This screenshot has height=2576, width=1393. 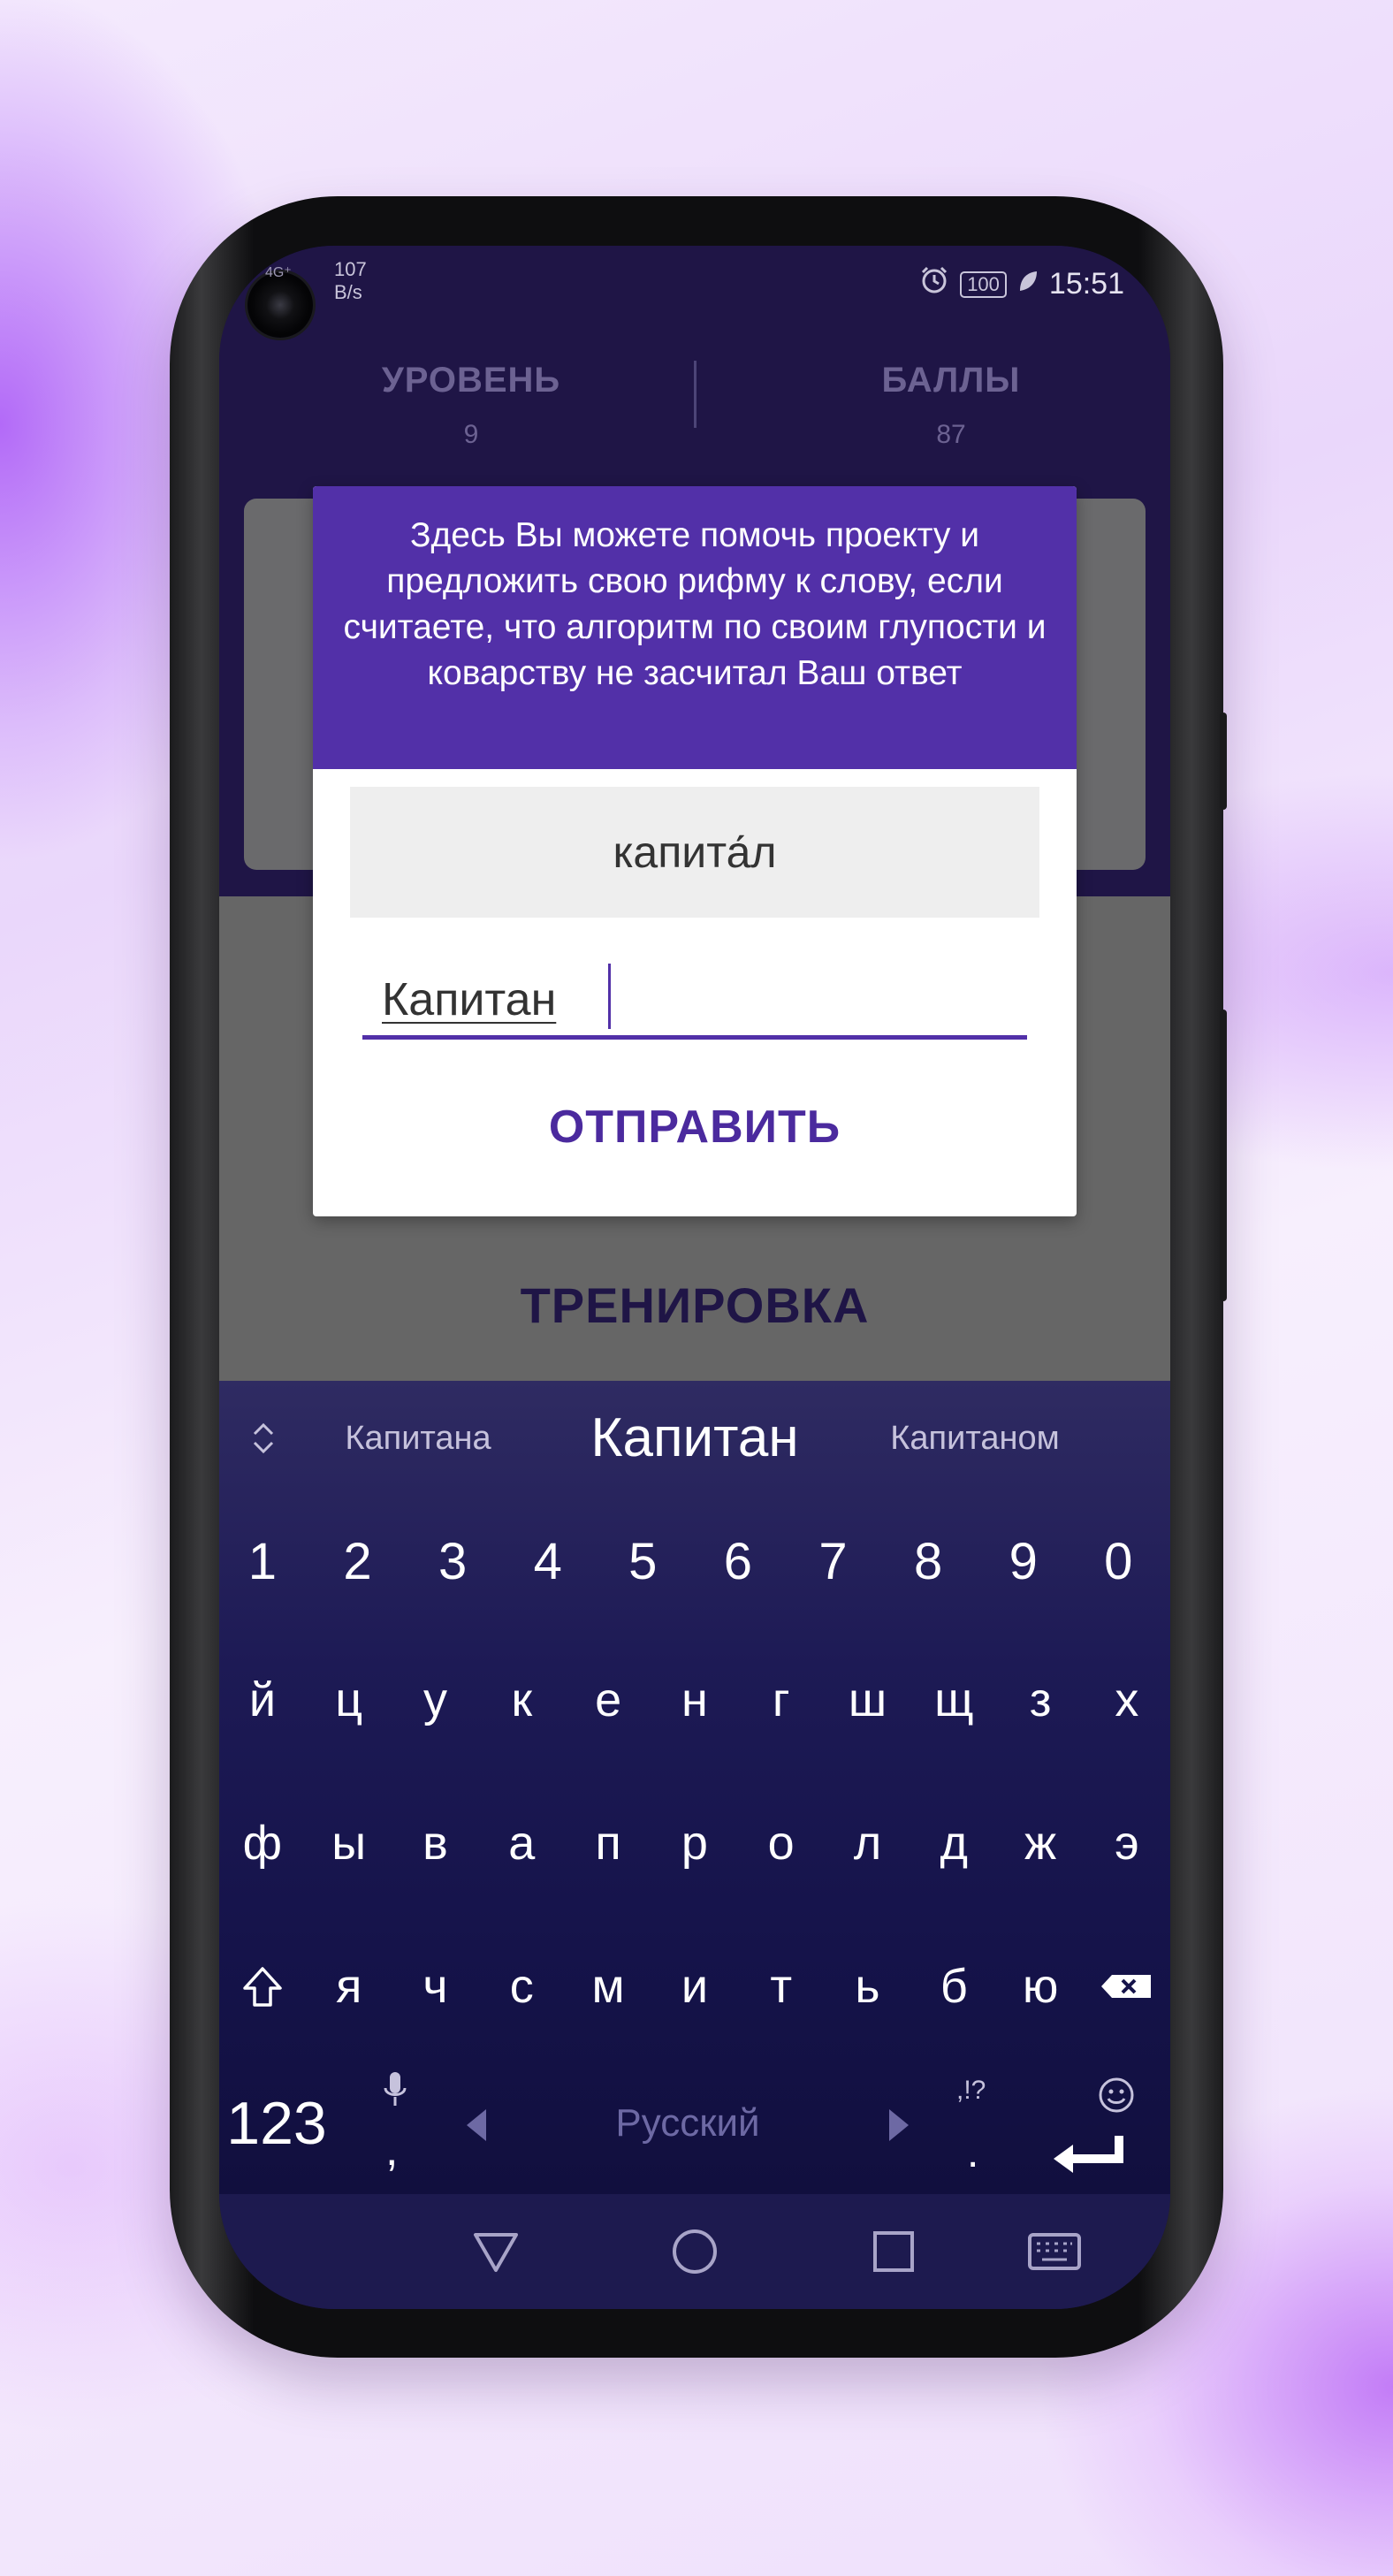 I want to click on key-letter: м, so click(x=608, y=1986).